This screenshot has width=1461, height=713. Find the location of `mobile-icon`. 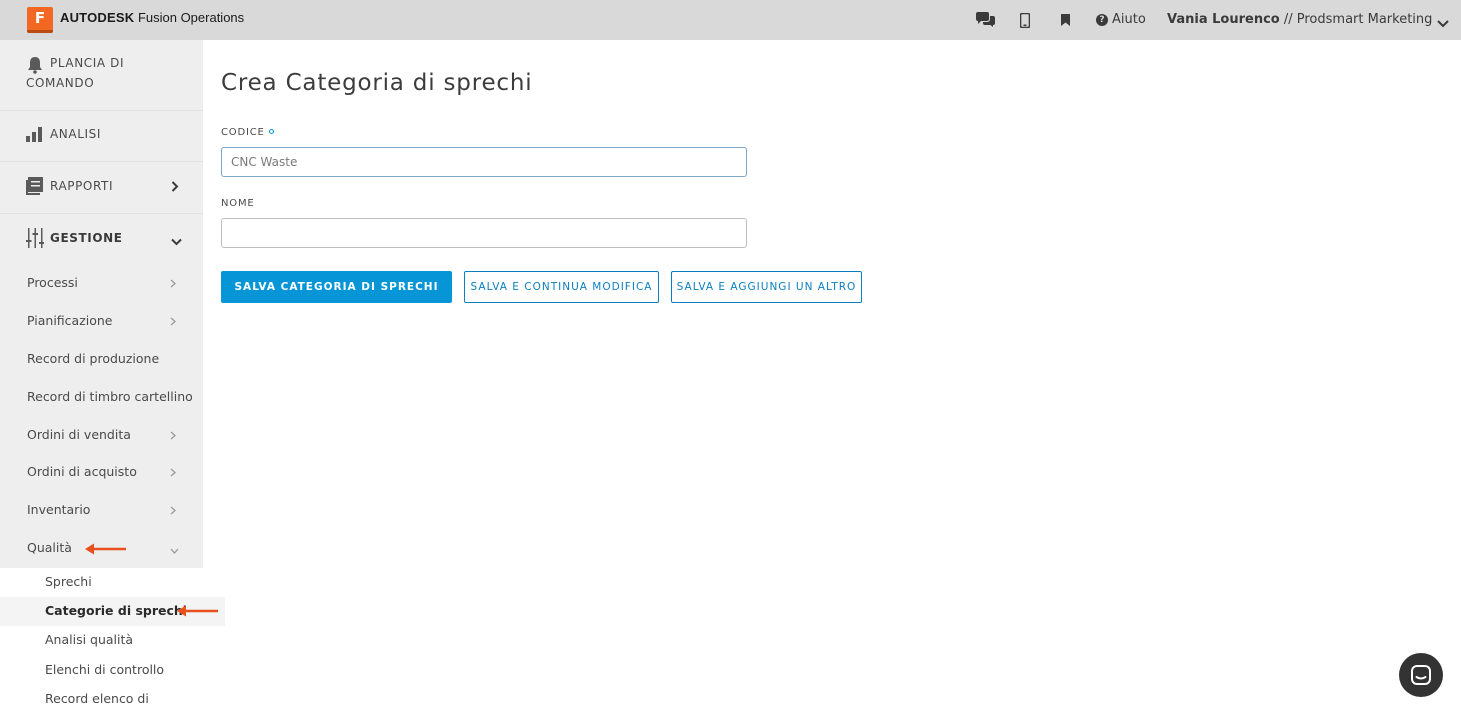

mobile-icon is located at coordinates (1025, 20).